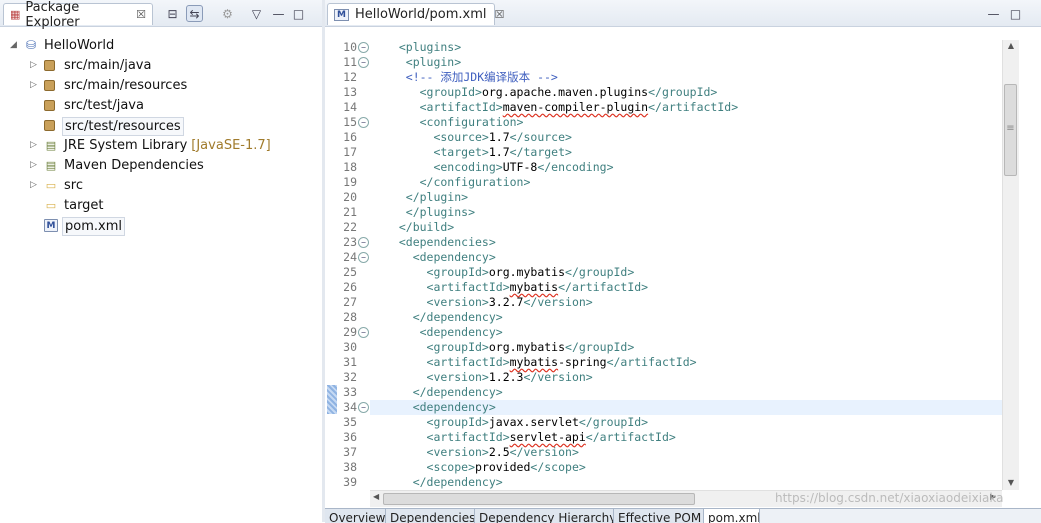  Describe the element at coordinates (1011, 45) in the screenshot. I see `scroll-up-icon: ▲` at that location.